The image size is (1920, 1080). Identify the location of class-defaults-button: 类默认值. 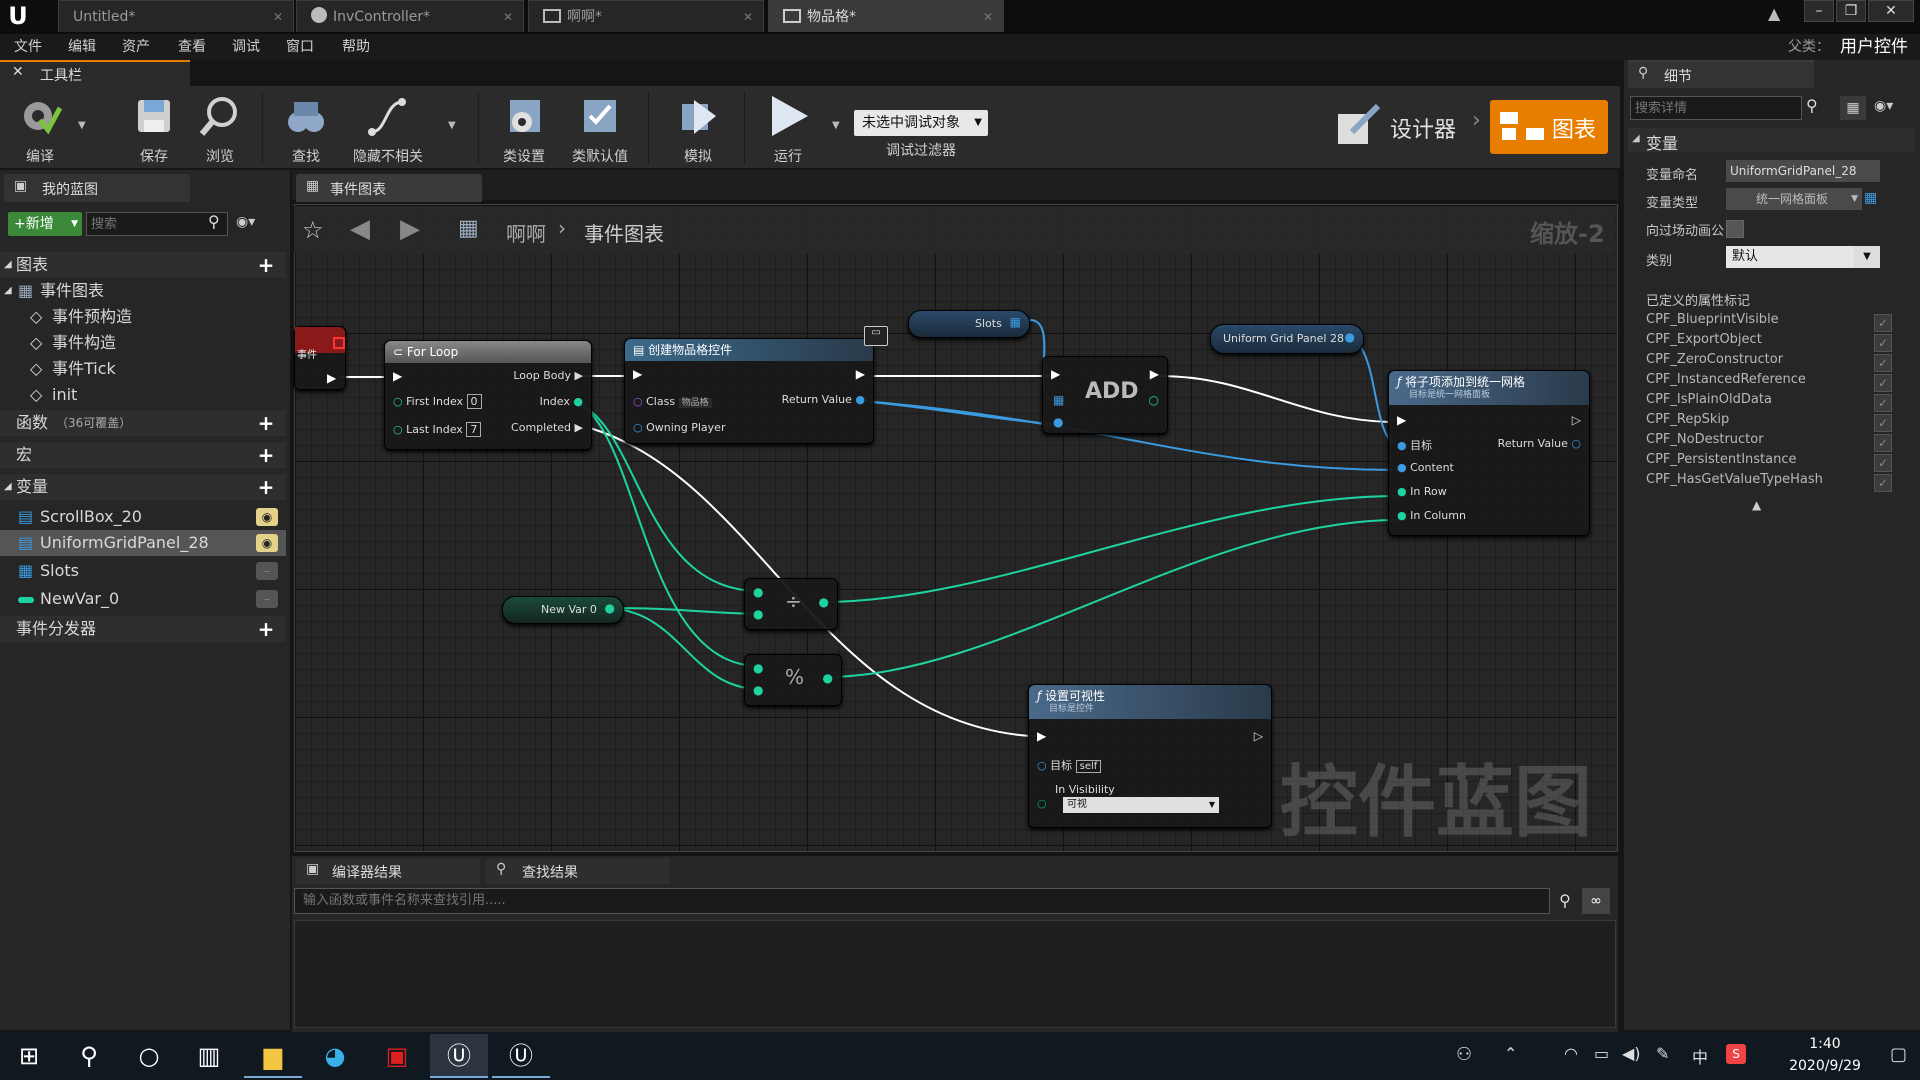
(600, 129).